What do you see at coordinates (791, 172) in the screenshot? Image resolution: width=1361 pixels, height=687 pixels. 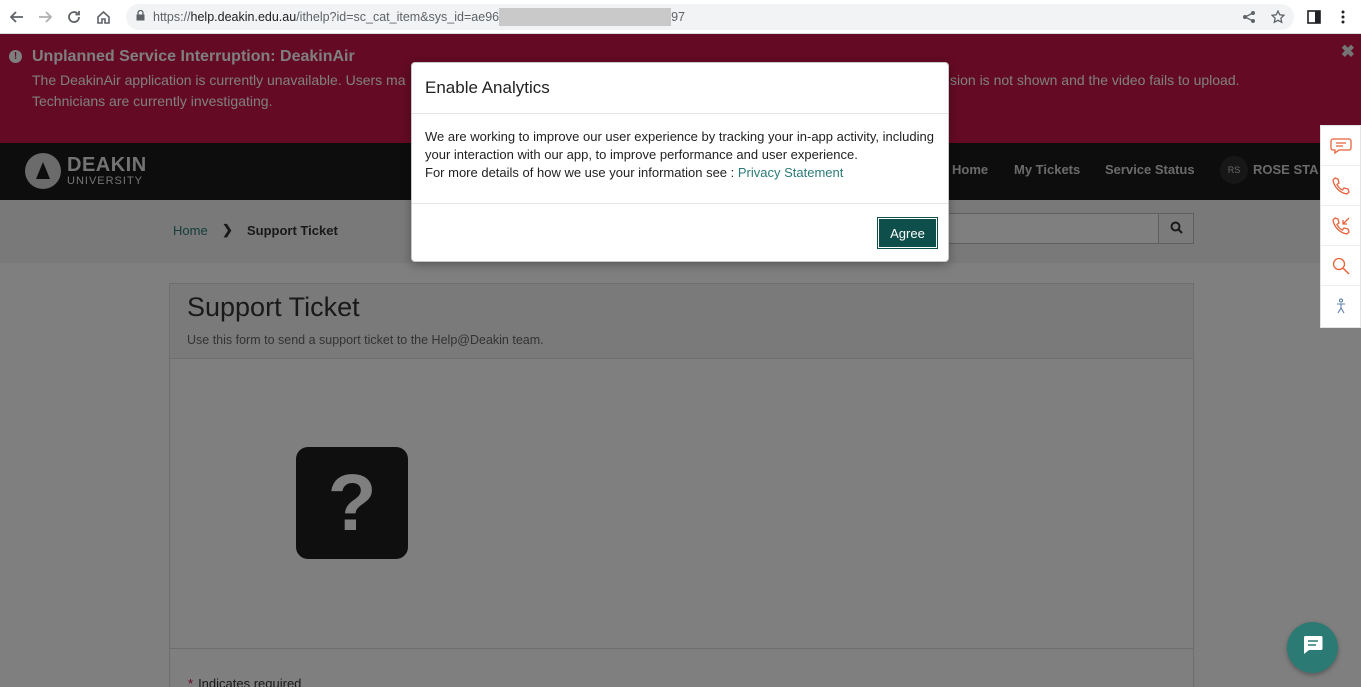 I see `privacy-statement-link: Privacy Statement` at bounding box center [791, 172].